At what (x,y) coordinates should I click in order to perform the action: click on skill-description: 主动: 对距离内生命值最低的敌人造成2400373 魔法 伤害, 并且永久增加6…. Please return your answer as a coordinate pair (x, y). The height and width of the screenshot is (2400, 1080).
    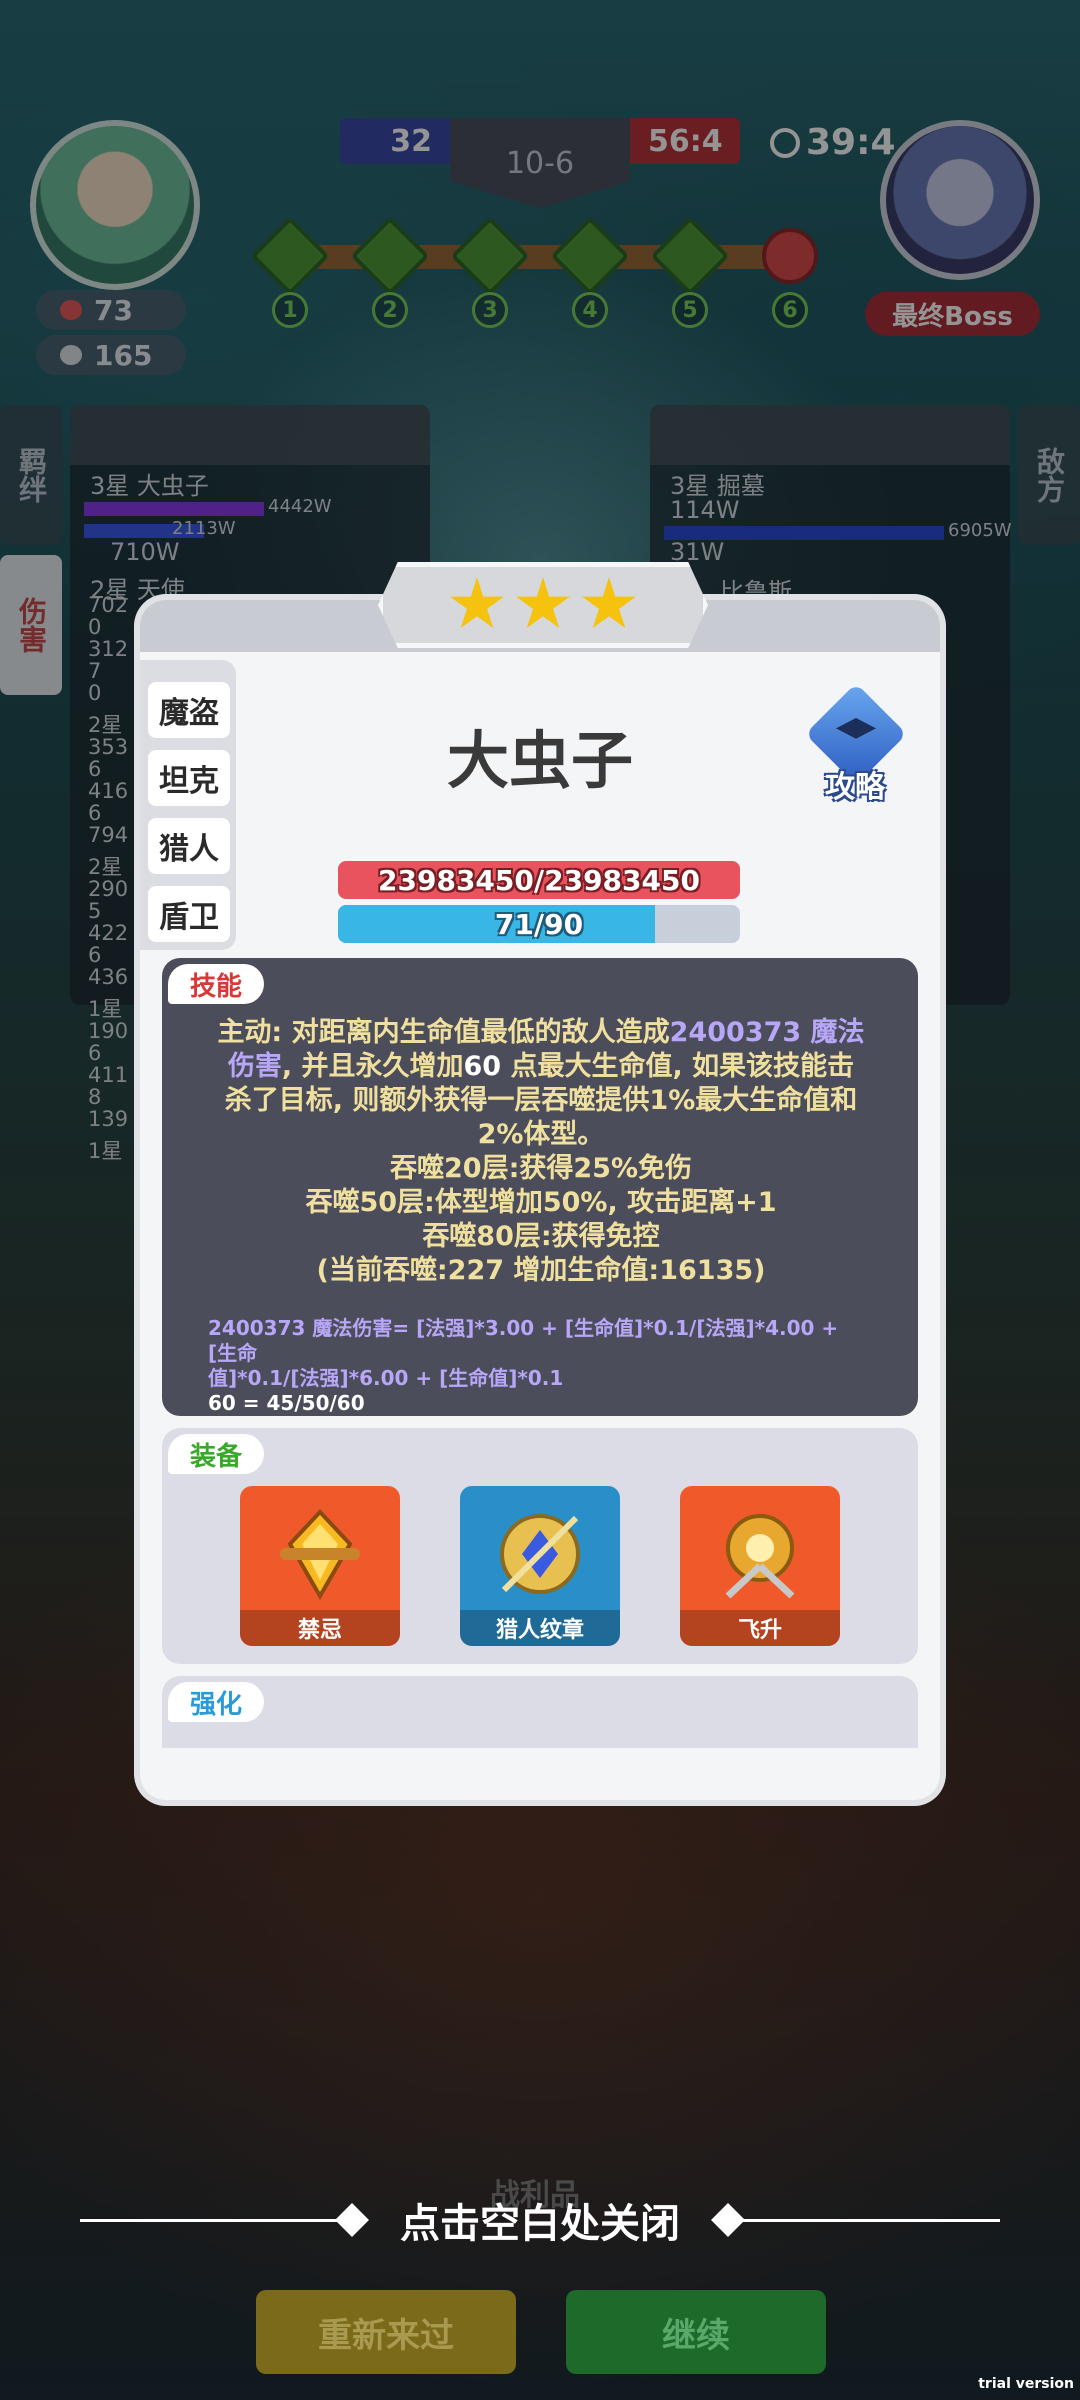
    Looking at the image, I should click on (541, 1152).